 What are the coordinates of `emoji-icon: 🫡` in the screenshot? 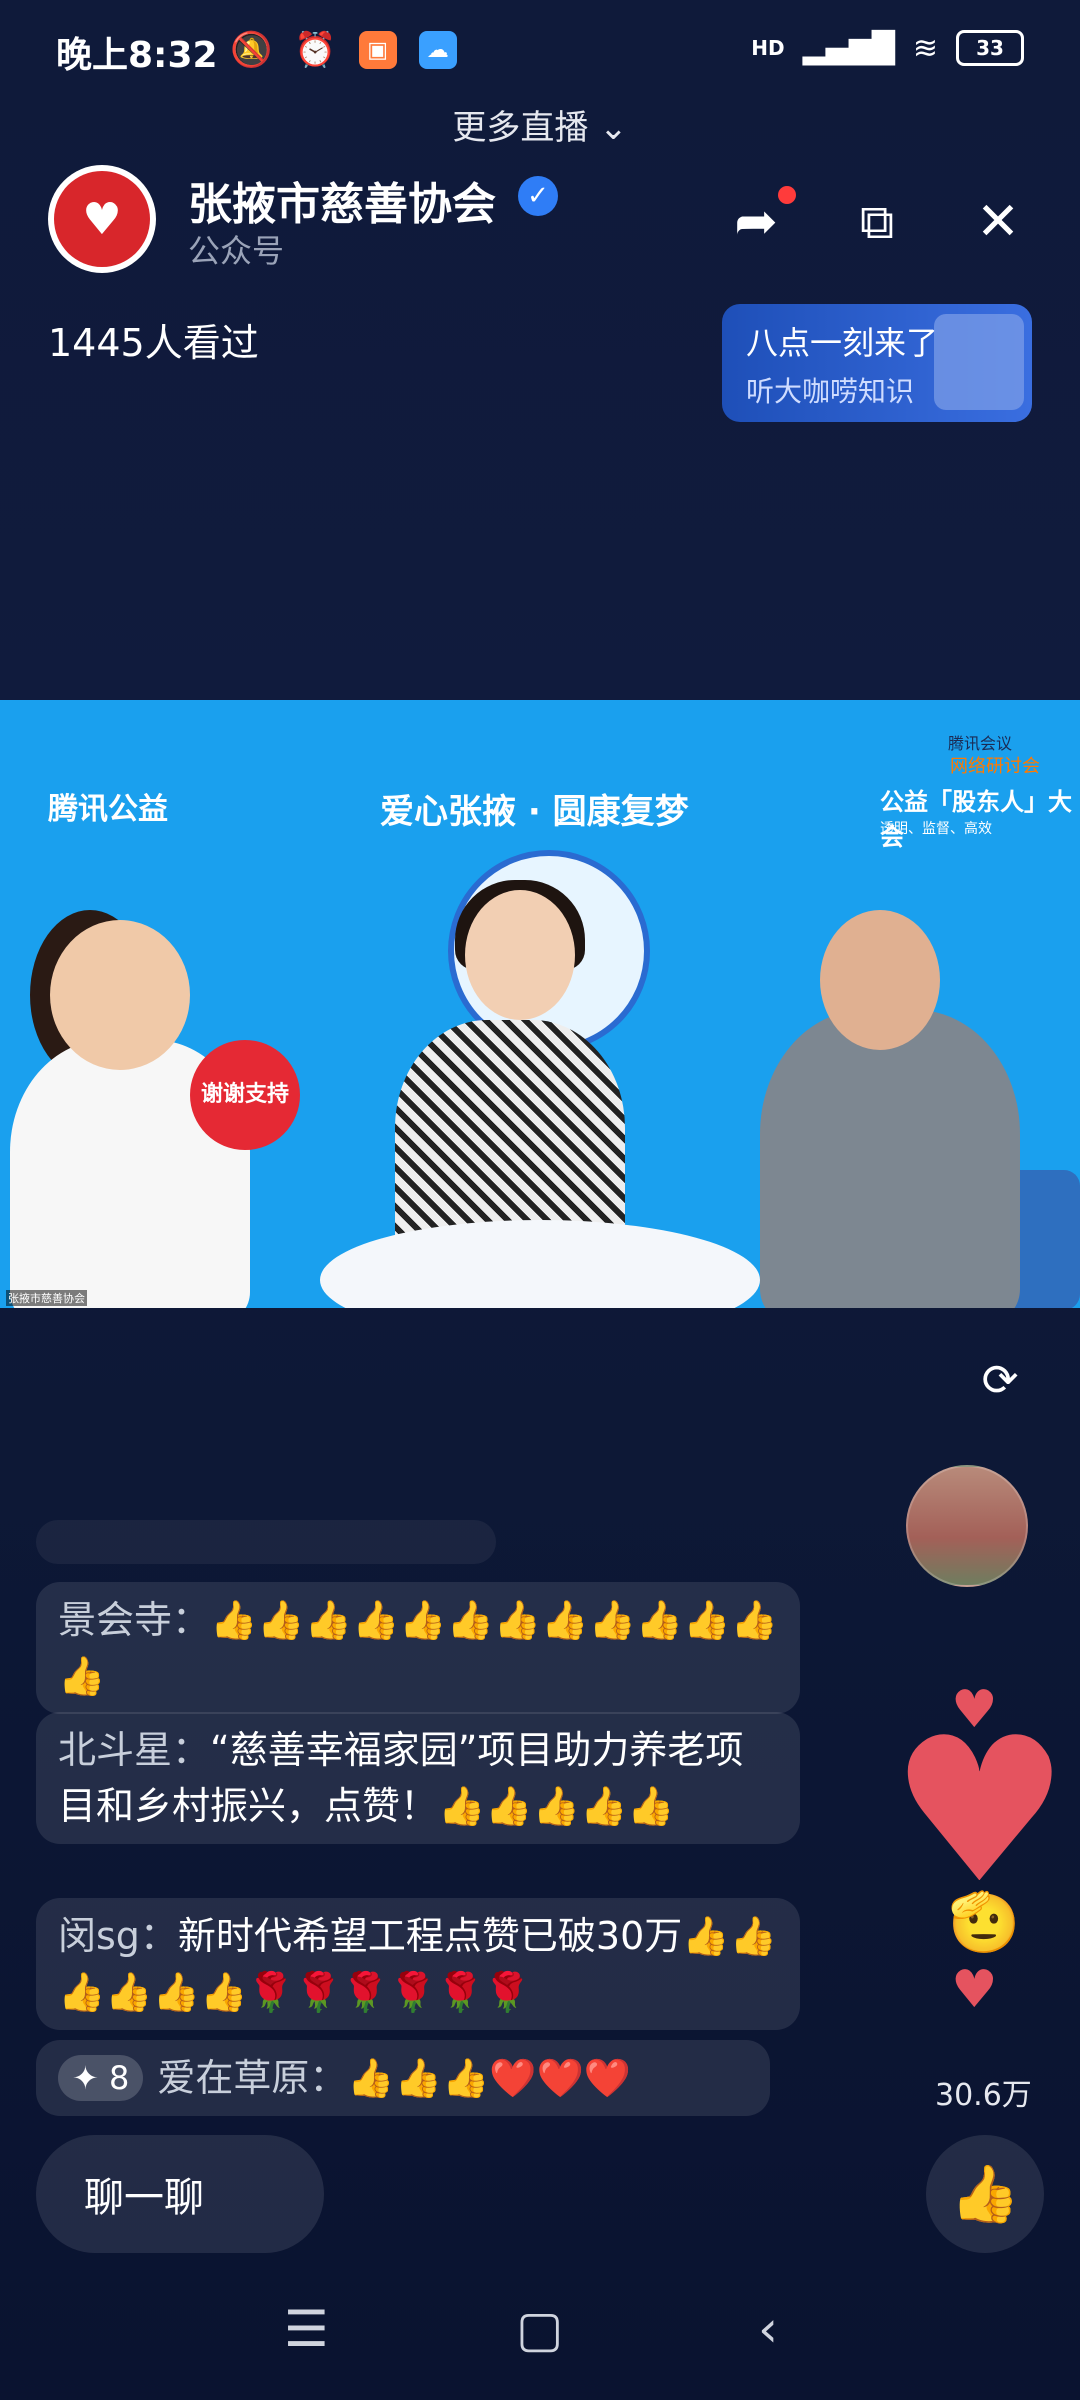 It's located at (984, 1922).